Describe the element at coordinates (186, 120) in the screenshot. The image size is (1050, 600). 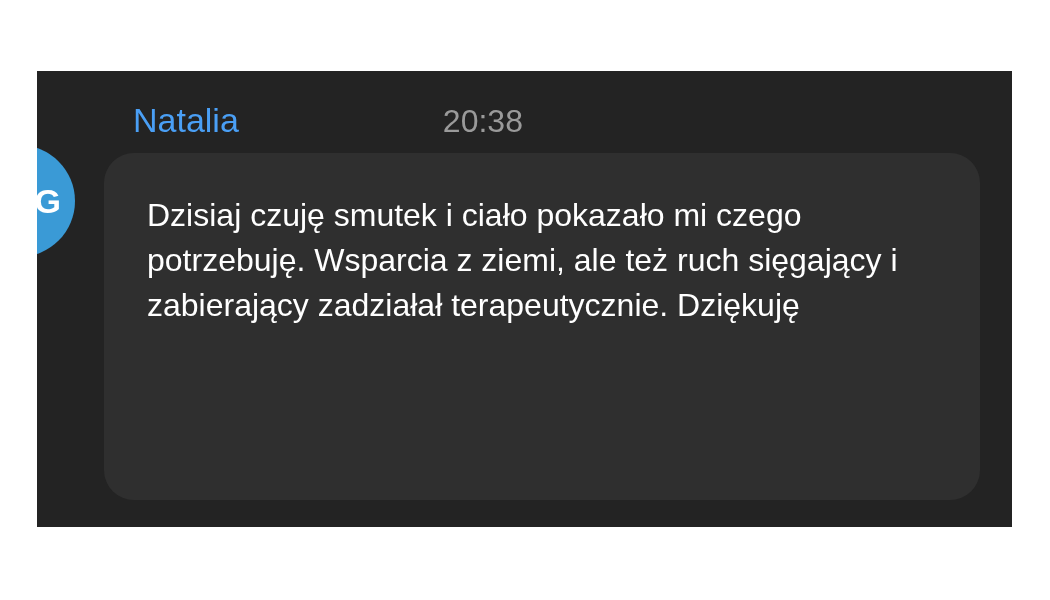
I see `sender-name: Natalia` at that location.